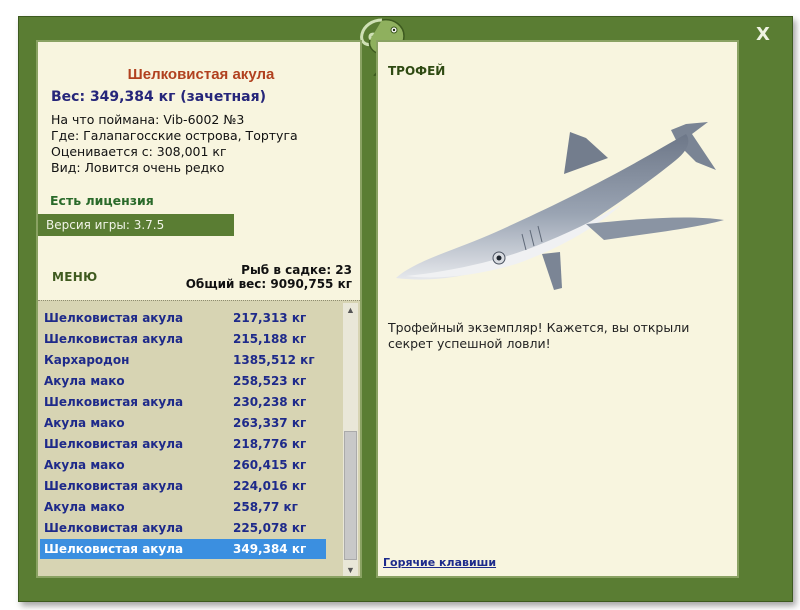  I want to click on menu-button: МЕНЮ, so click(74, 277).